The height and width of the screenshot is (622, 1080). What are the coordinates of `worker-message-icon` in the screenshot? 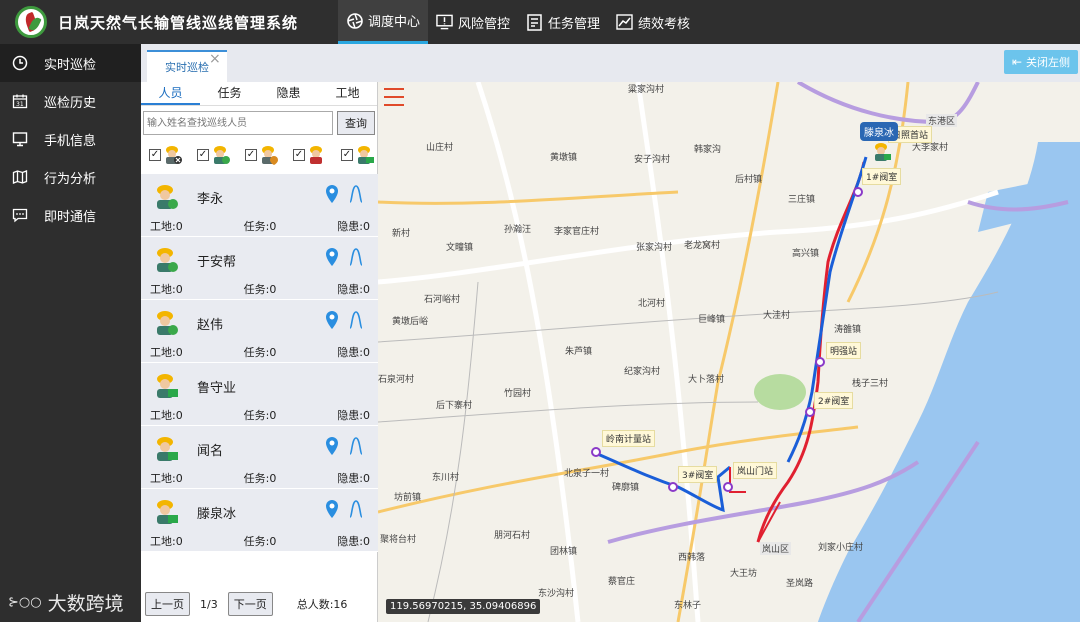 It's located at (365, 155).